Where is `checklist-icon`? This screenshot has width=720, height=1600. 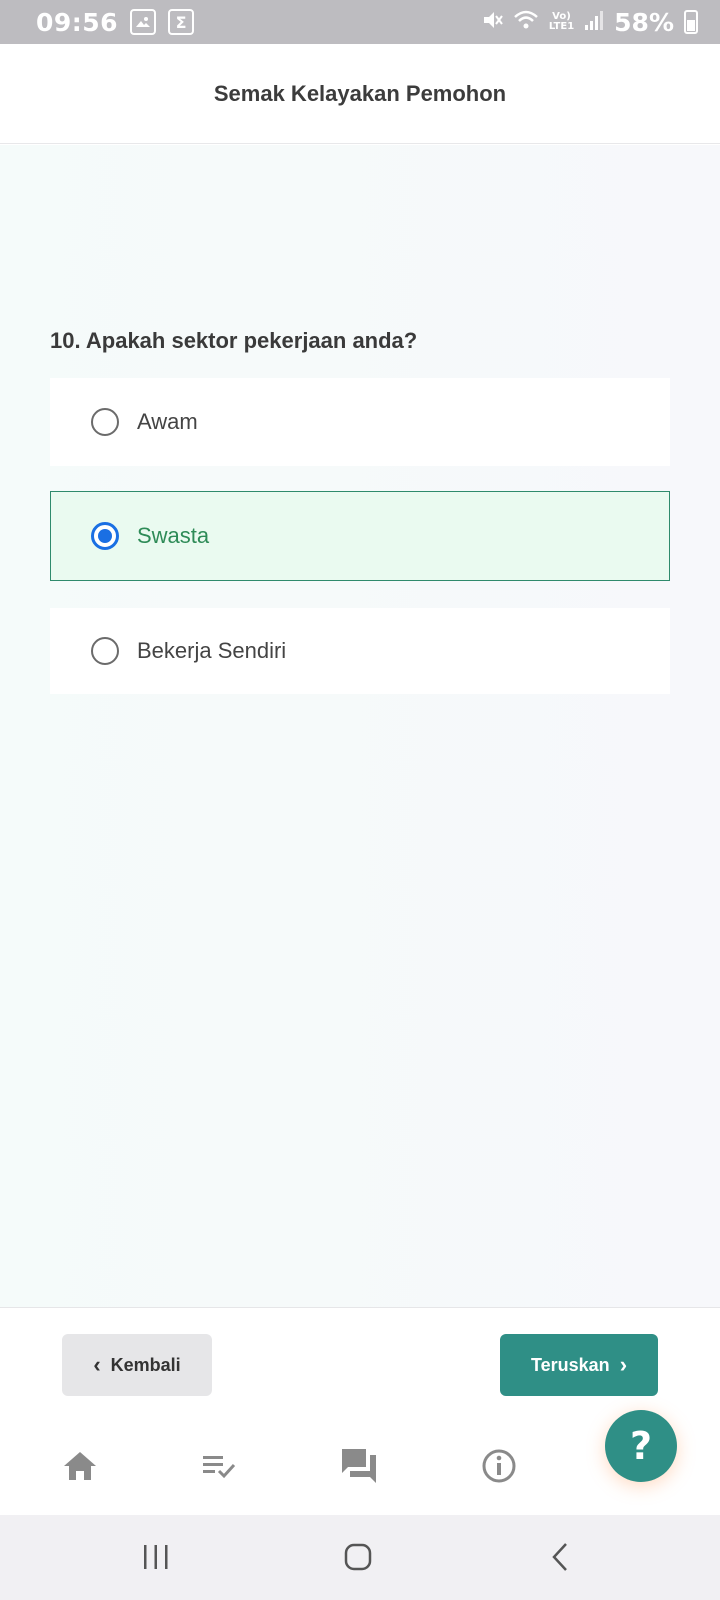
checklist-icon is located at coordinates (219, 1466).